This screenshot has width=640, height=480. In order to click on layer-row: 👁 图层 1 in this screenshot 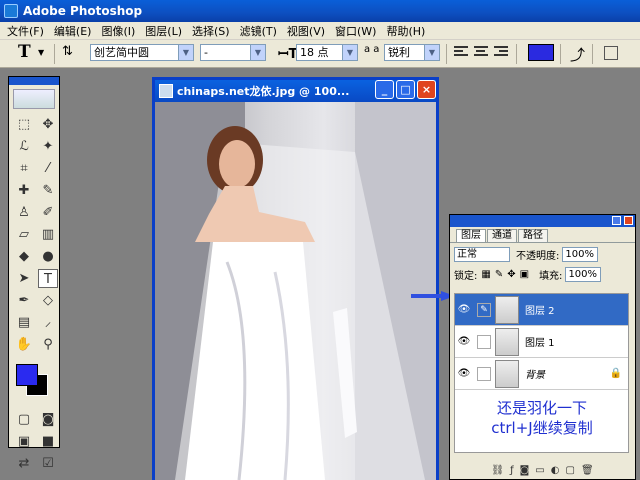, I will do `click(541, 342)`.